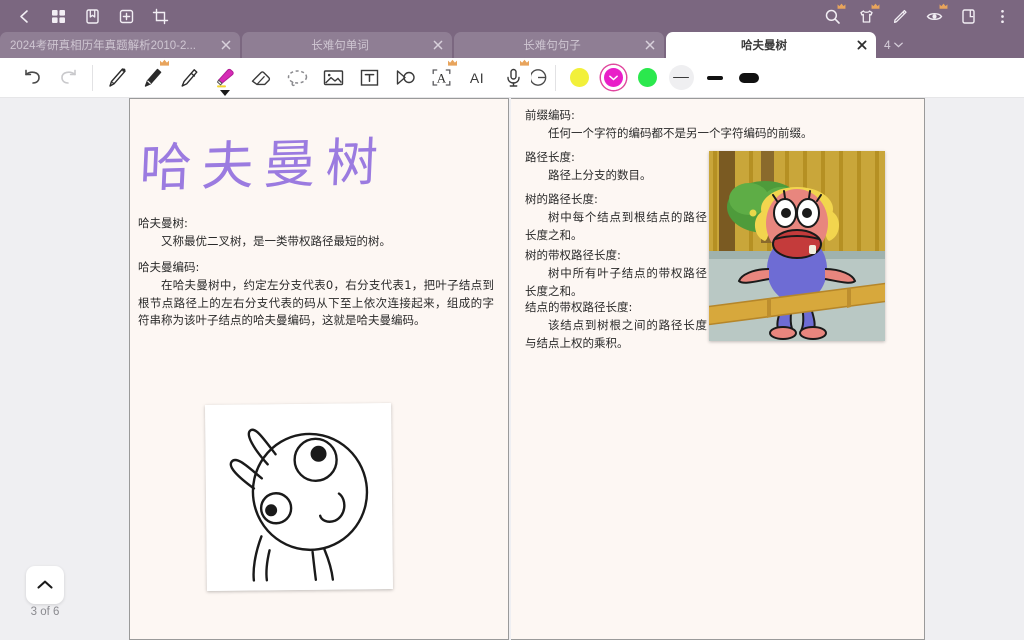  Describe the element at coordinates (153, 78) in the screenshot. I see `pencil-icon` at that location.